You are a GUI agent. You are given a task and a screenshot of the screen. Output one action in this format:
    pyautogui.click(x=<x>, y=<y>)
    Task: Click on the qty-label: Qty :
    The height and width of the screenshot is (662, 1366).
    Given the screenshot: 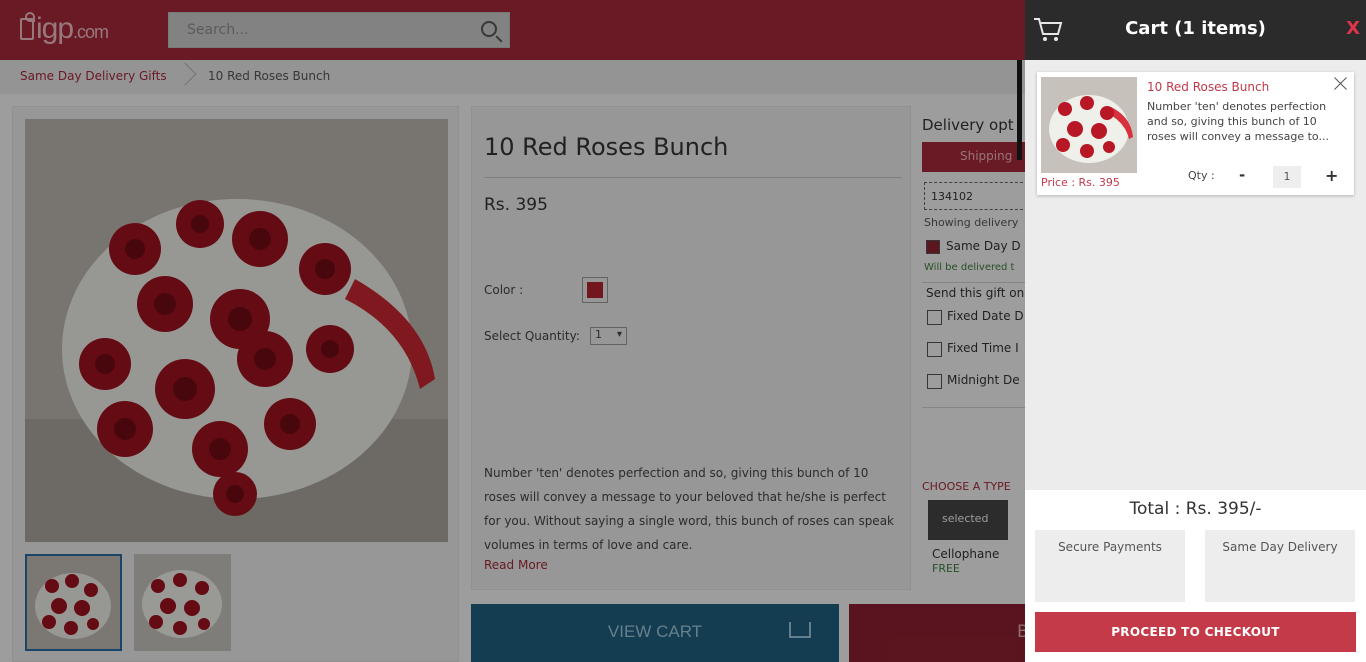 What is the action you would take?
    pyautogui.click(x=1201, y=175)
    